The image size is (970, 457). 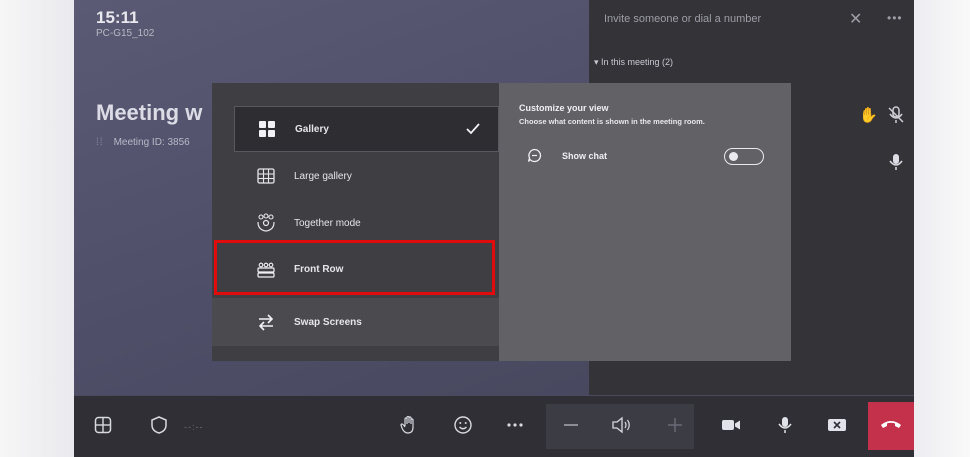 What do you see at coordinates (38, 228) in the screenshot?
I see `bezel-left` at bounding box center [38, 228].